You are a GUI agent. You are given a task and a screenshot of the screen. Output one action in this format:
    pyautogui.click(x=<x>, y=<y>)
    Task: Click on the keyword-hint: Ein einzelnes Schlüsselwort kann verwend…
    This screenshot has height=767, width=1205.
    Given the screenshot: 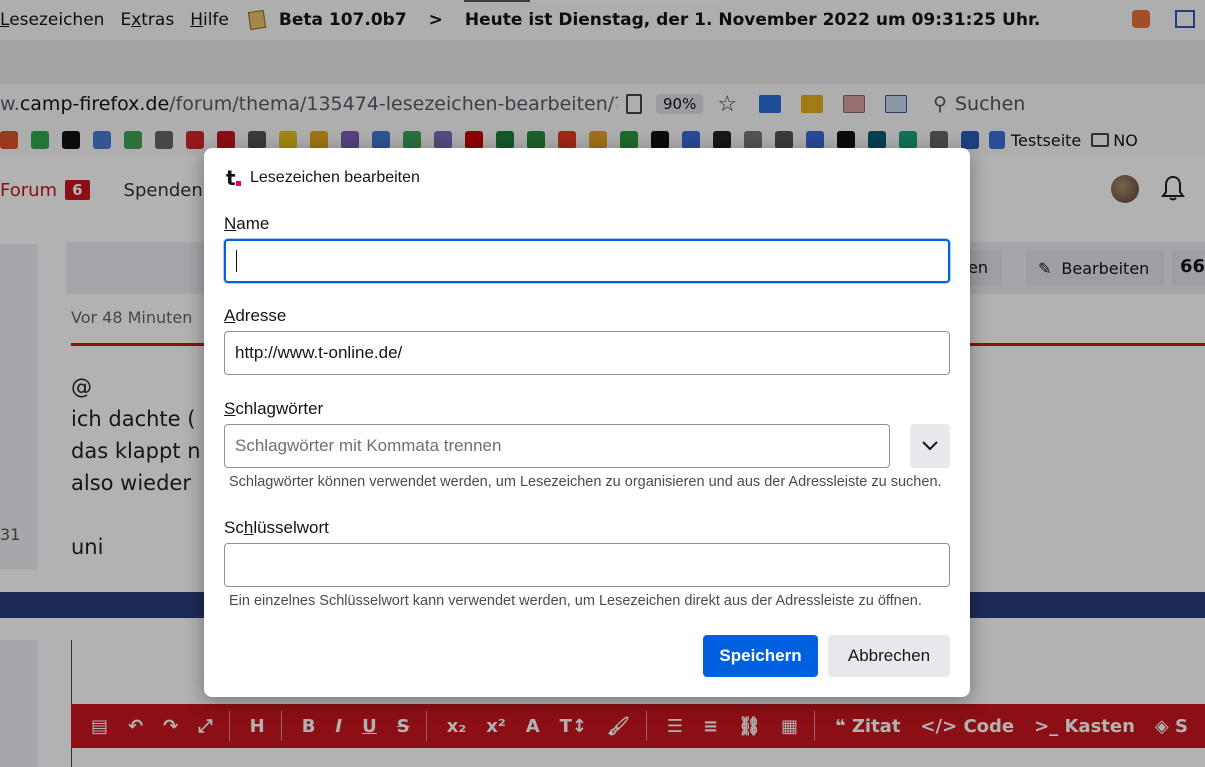 What is the action you would take?
    pyautogui.click(x=575, y=601)
    